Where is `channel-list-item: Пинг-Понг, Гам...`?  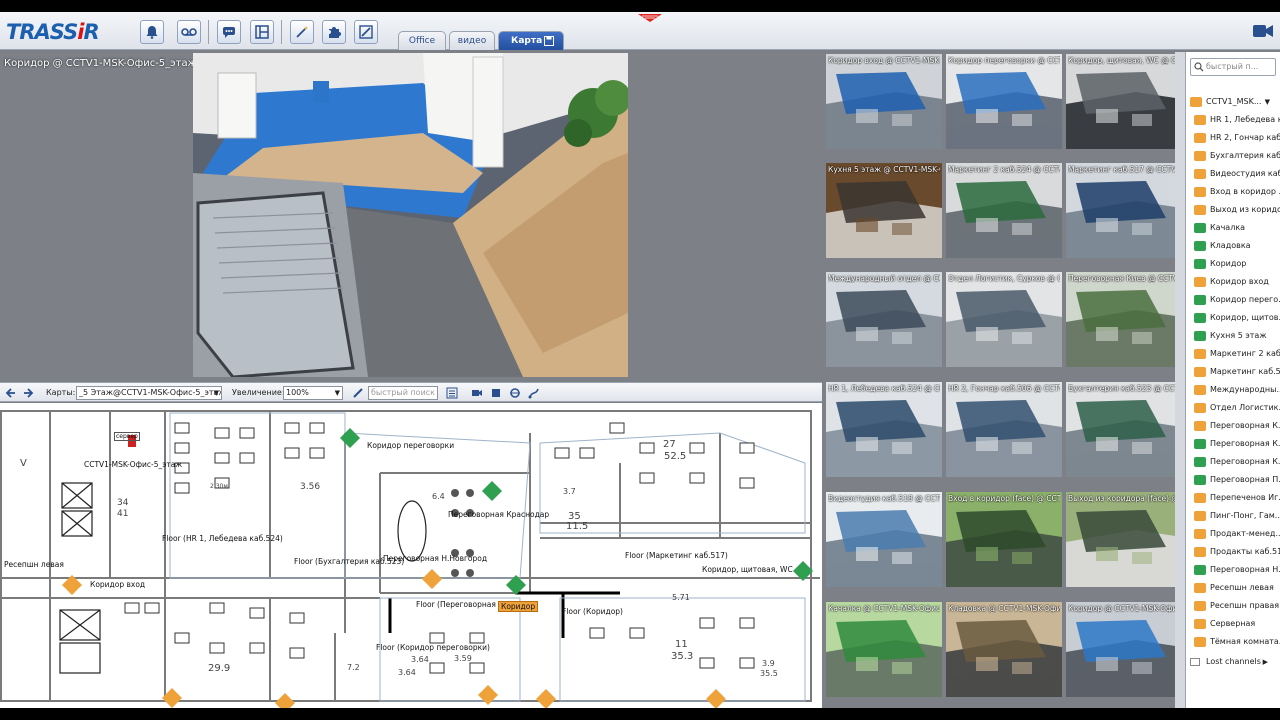
channel-list-item: Пинг-Понг, Гам... is located at coordinates (1237, 516).